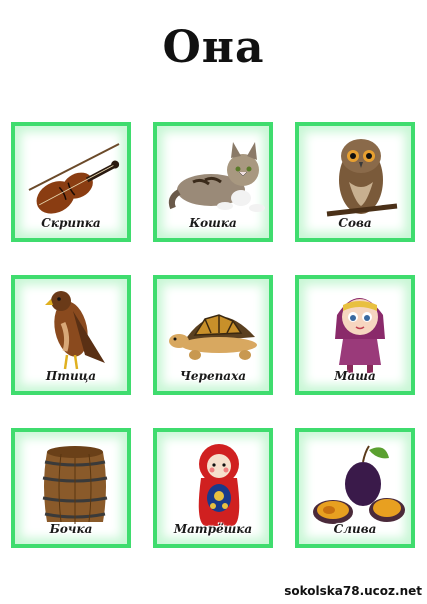 This screenshot has height=604, width=427. Describe the element at coordinates (74, 178) in the screenshot. I see `violin-icon` at that location.